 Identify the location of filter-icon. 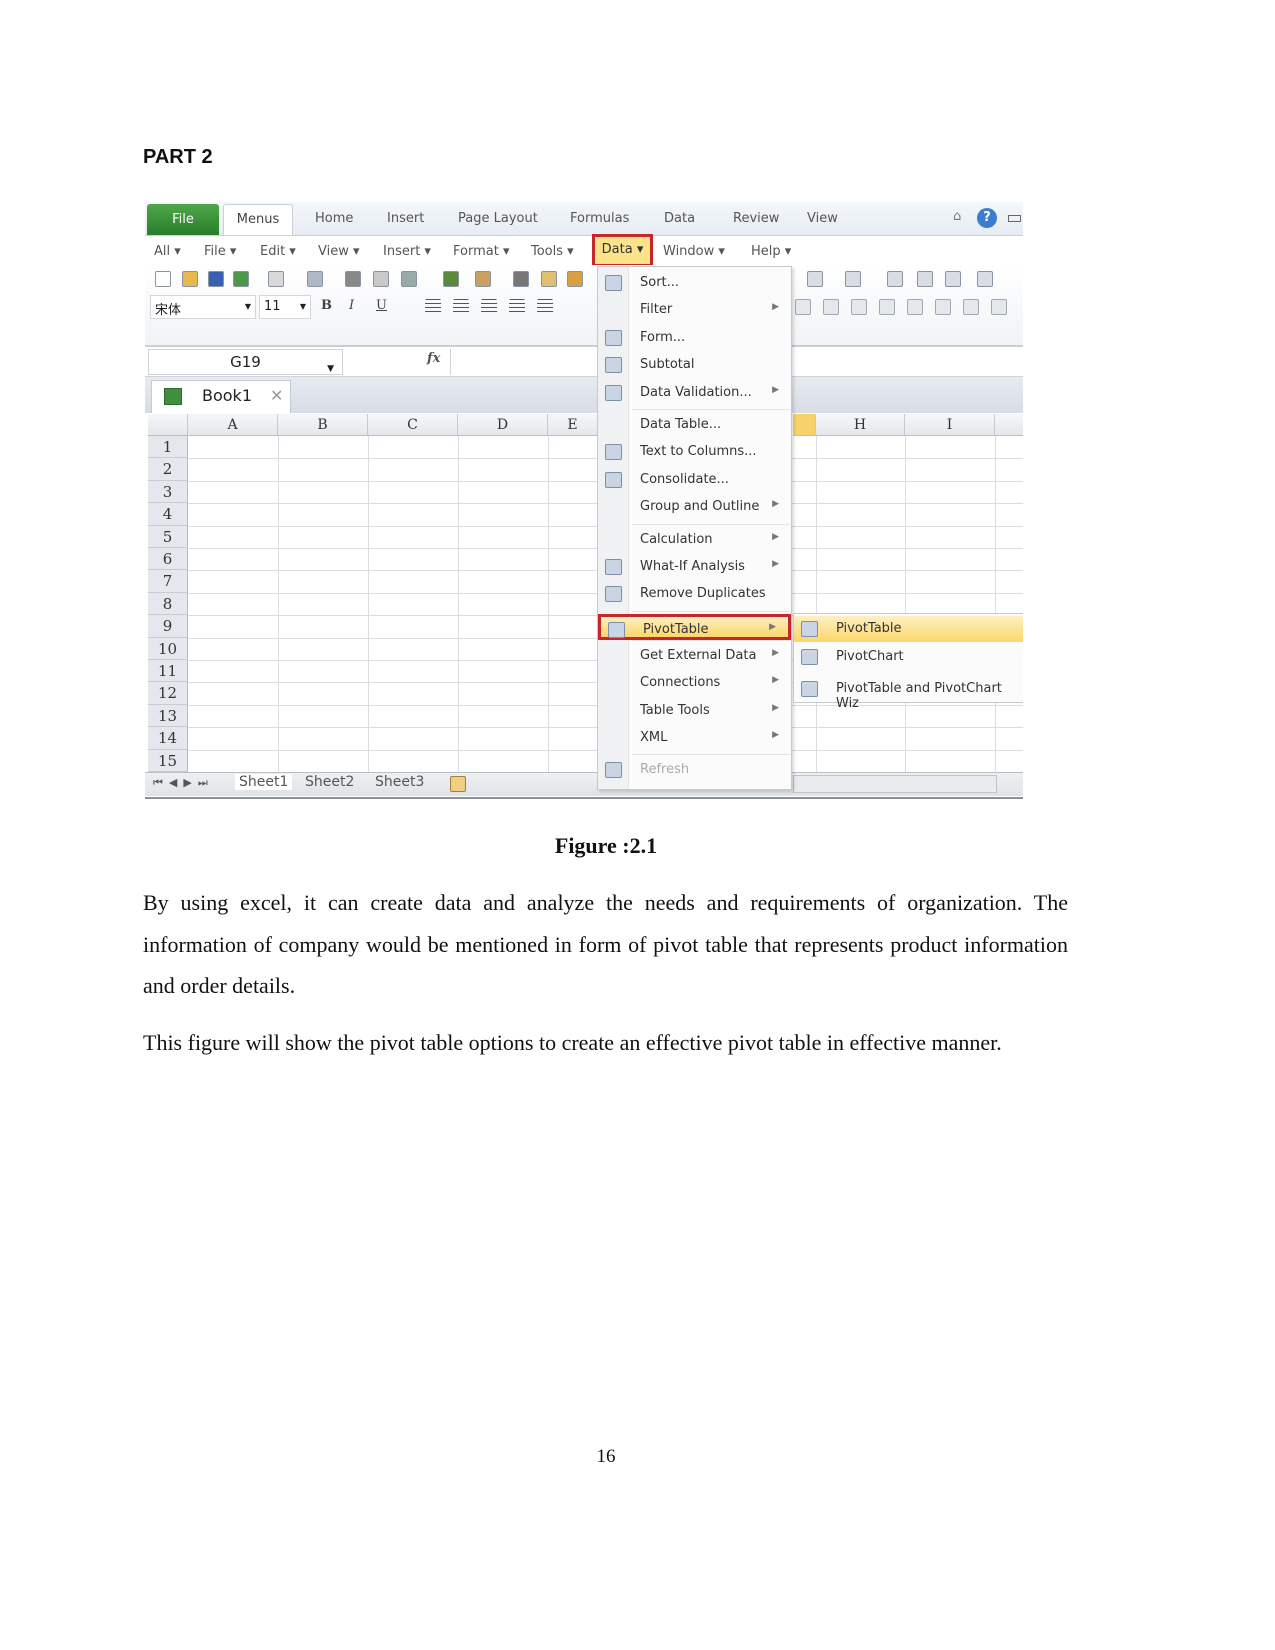
(953, 279).